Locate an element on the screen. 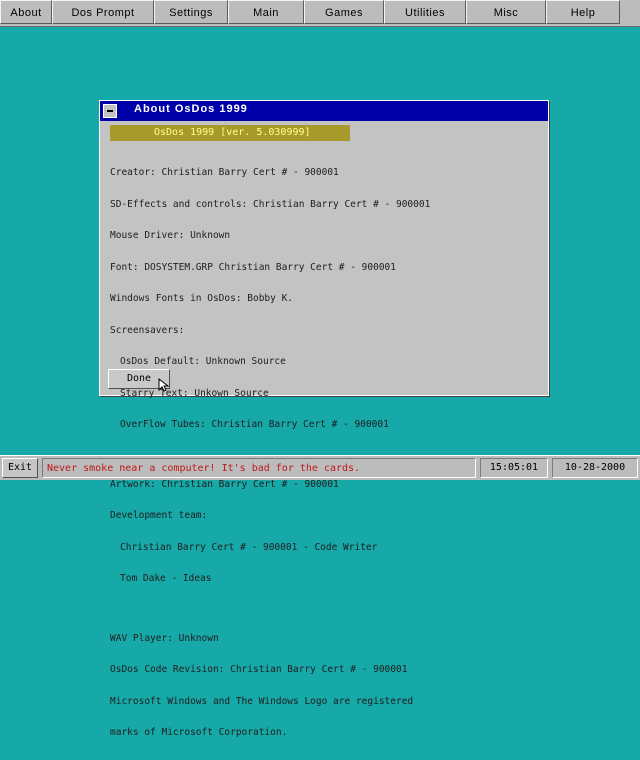 The height and width of the screenshot is (760, 640). menu-misc: Misc is located at coordinates (506, 12).